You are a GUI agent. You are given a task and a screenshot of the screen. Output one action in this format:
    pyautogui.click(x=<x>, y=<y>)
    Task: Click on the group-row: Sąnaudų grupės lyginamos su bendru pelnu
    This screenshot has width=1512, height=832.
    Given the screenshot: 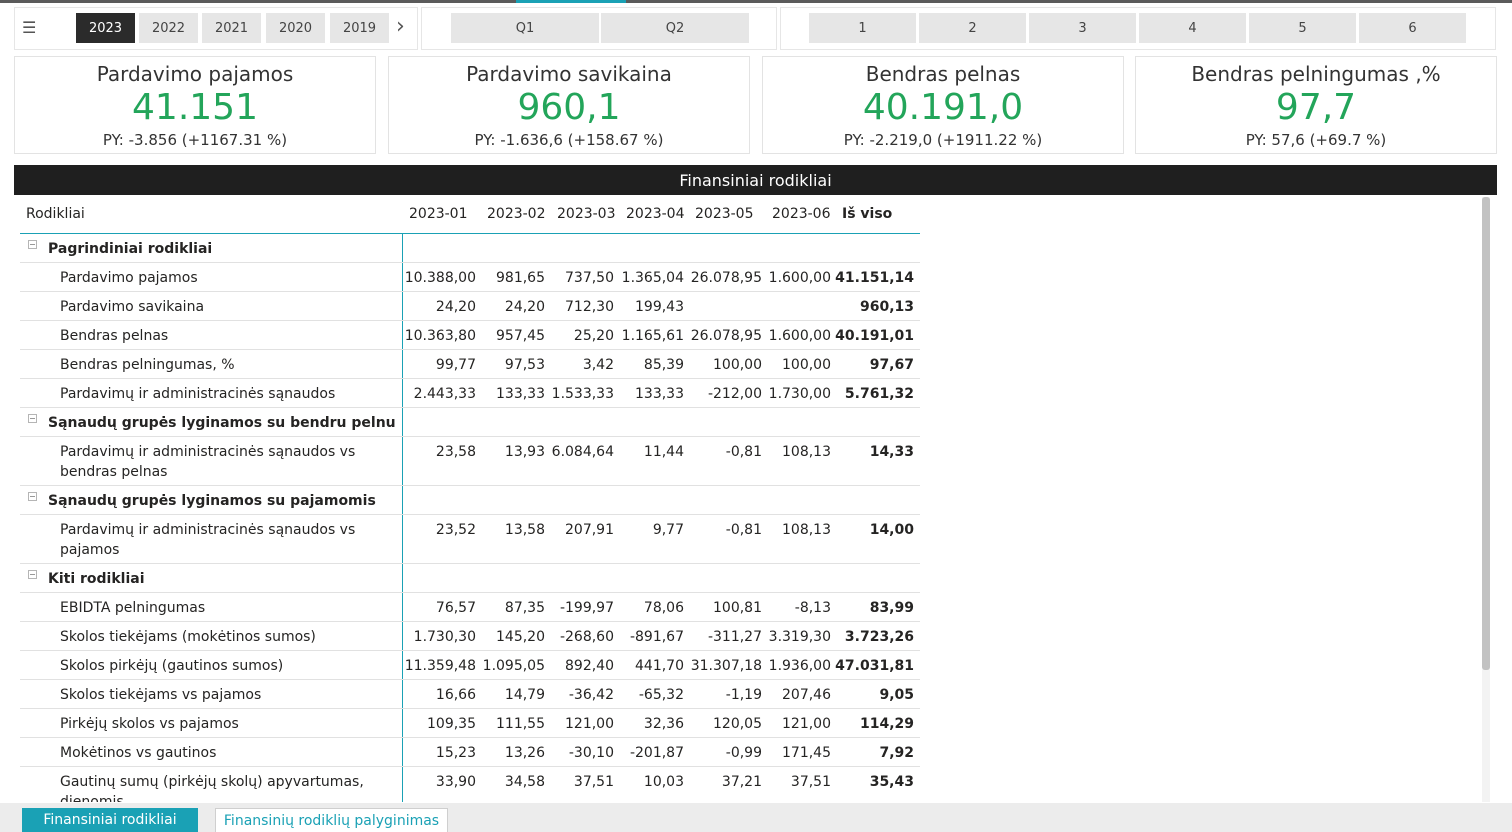 What is the action you would take?
    pyautogui.click(x=470, y=422)
    